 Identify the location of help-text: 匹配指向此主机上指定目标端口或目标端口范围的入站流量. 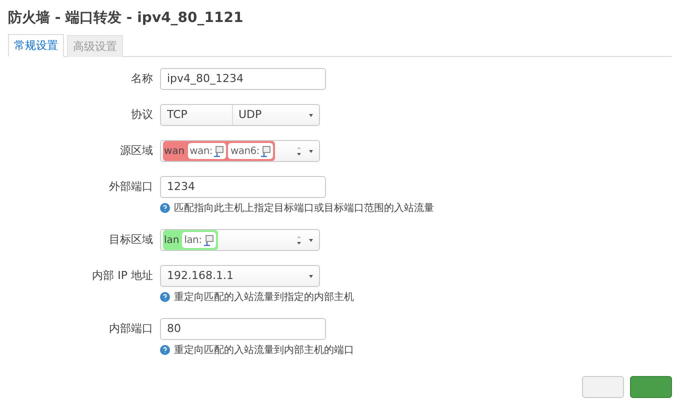
(304, 208).